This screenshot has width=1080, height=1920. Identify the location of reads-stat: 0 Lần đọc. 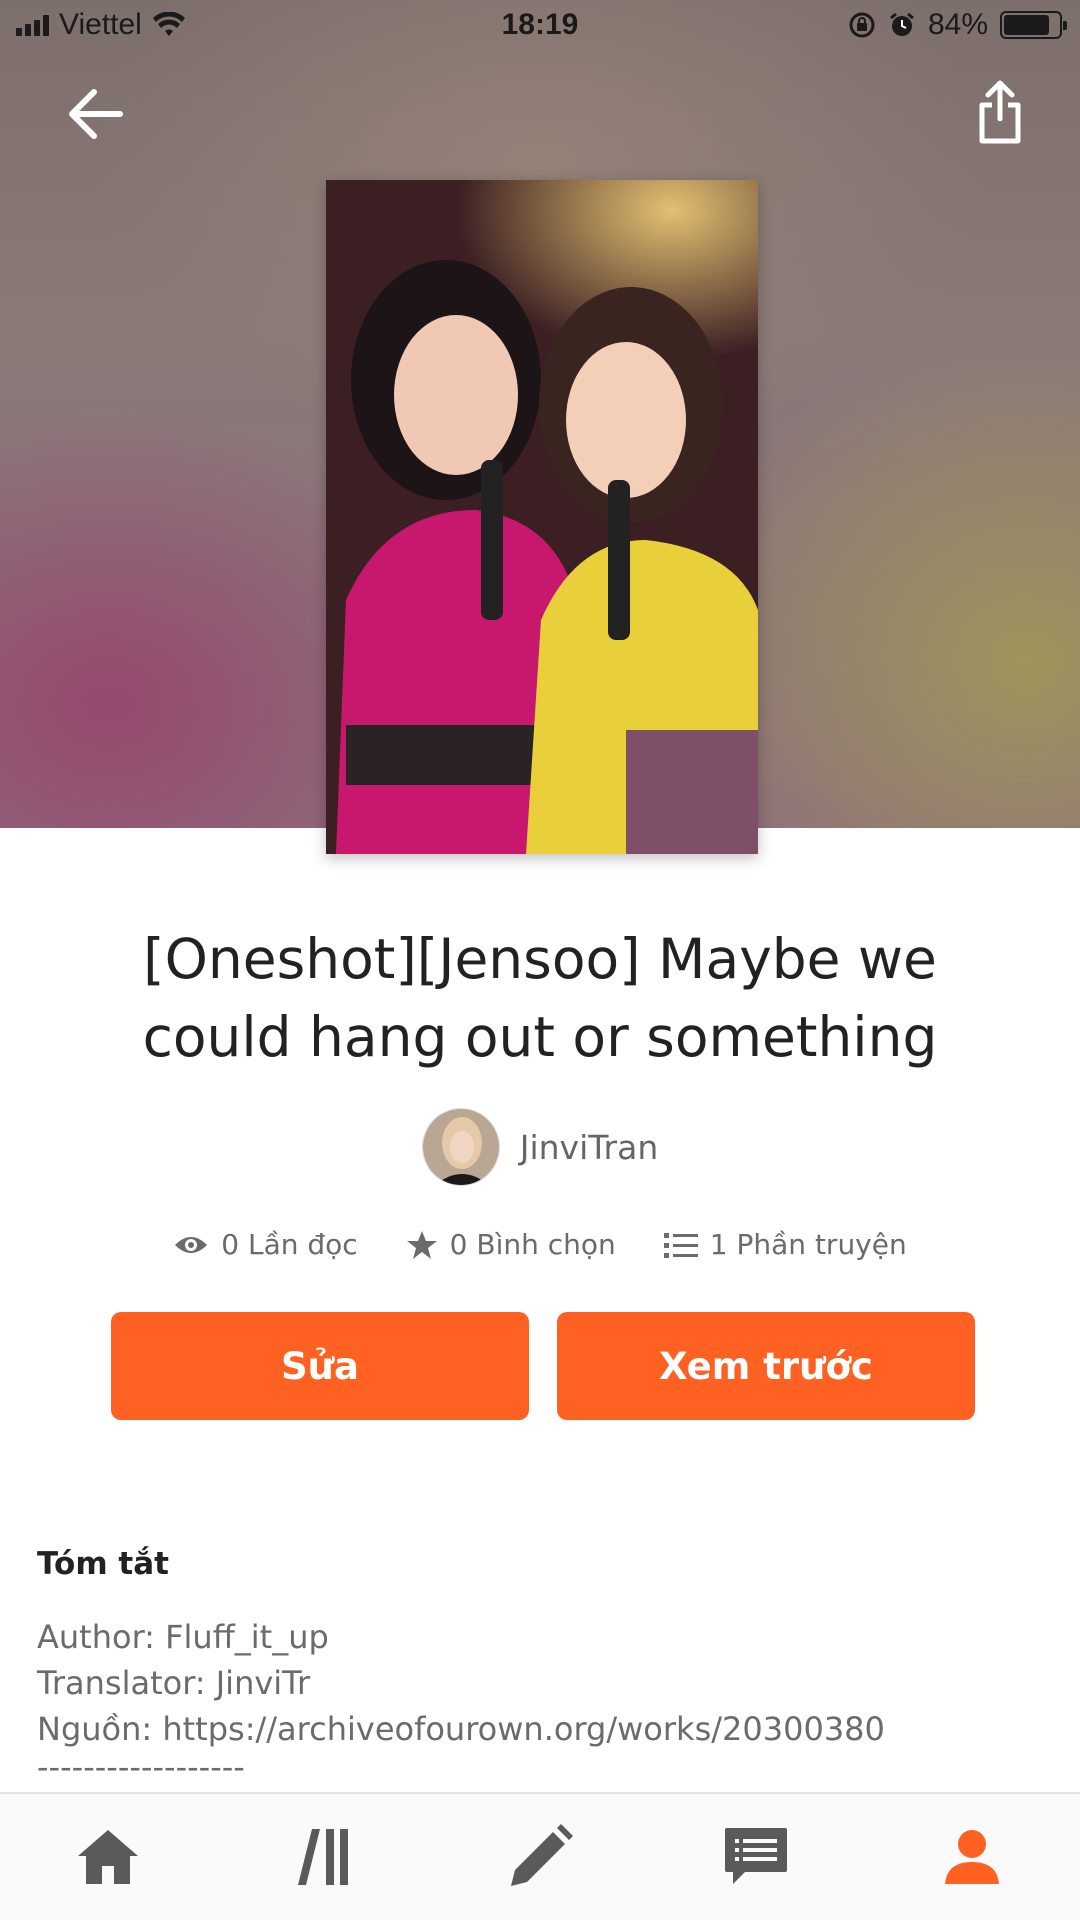
(265, 1244).